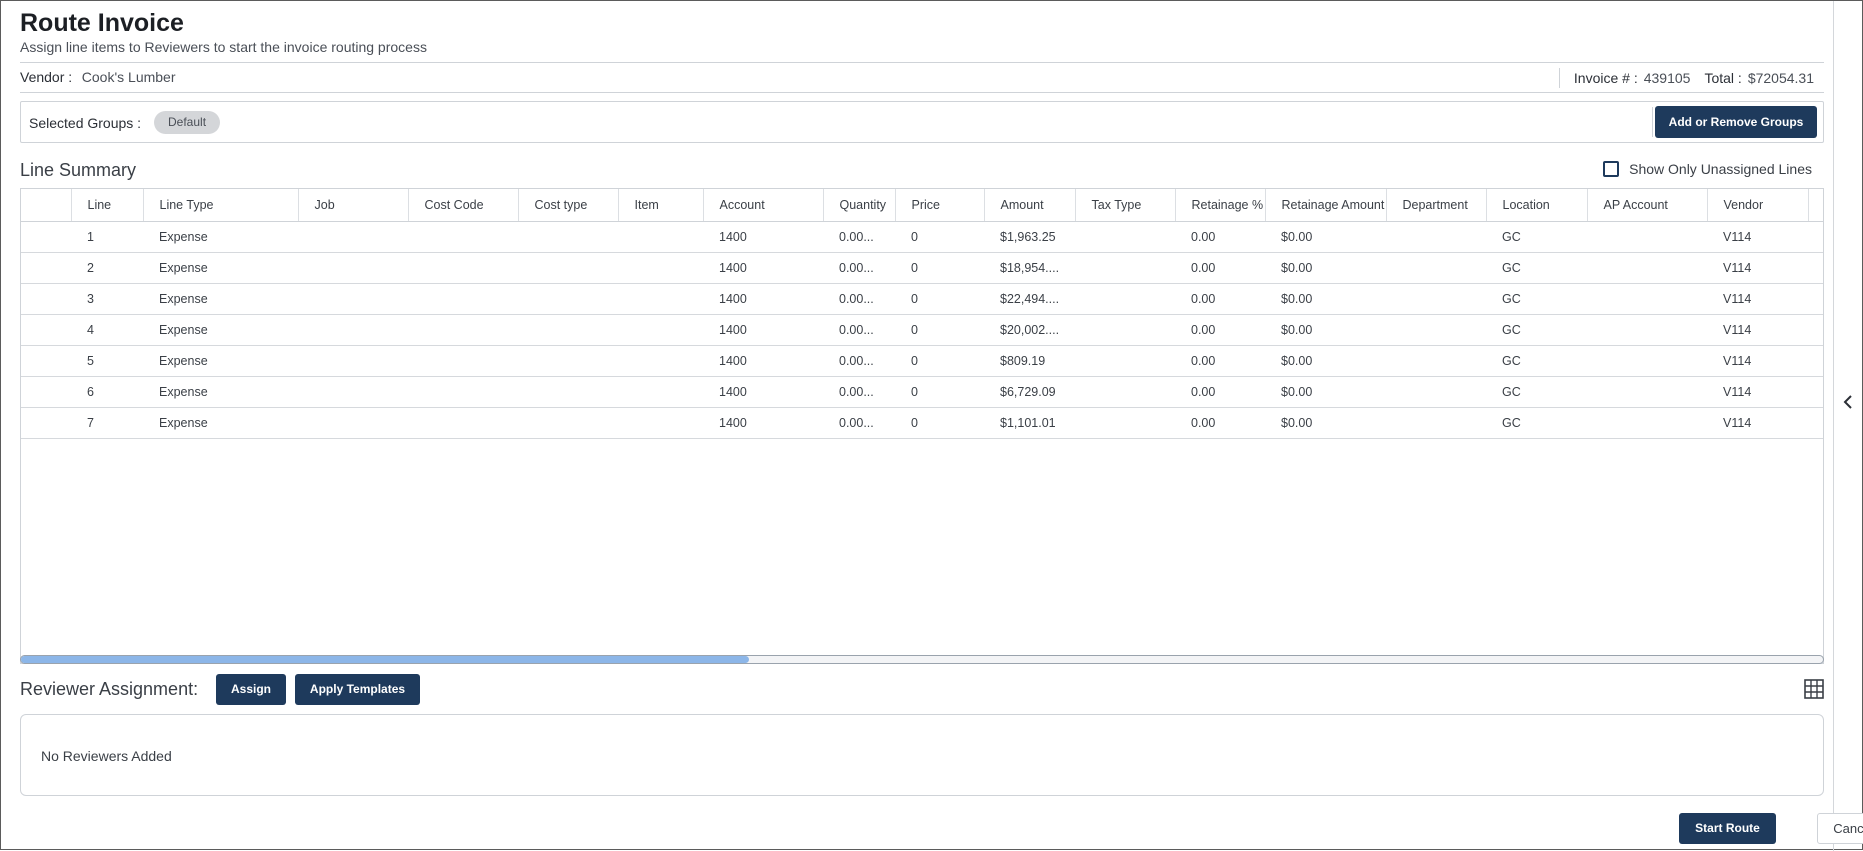 The width and height of the screenshot is (1863, 851). What do you see at coordinates (107, 330) in the screenshot?
I see `table-cell: 4` at bounding box center [107, 330].